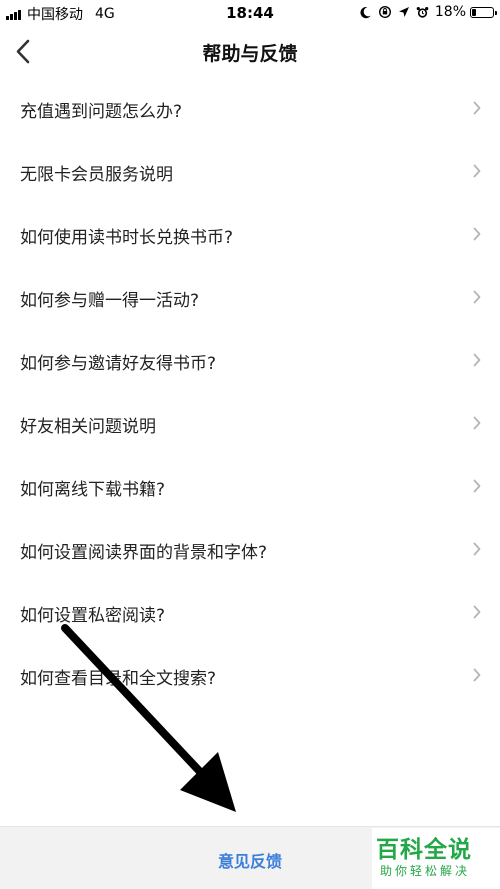  What do you see at coordinates (93, 490) in the screenshot?
I see `list-item-label: 如何离线下载书籍?` at bounding box center [93, 490].